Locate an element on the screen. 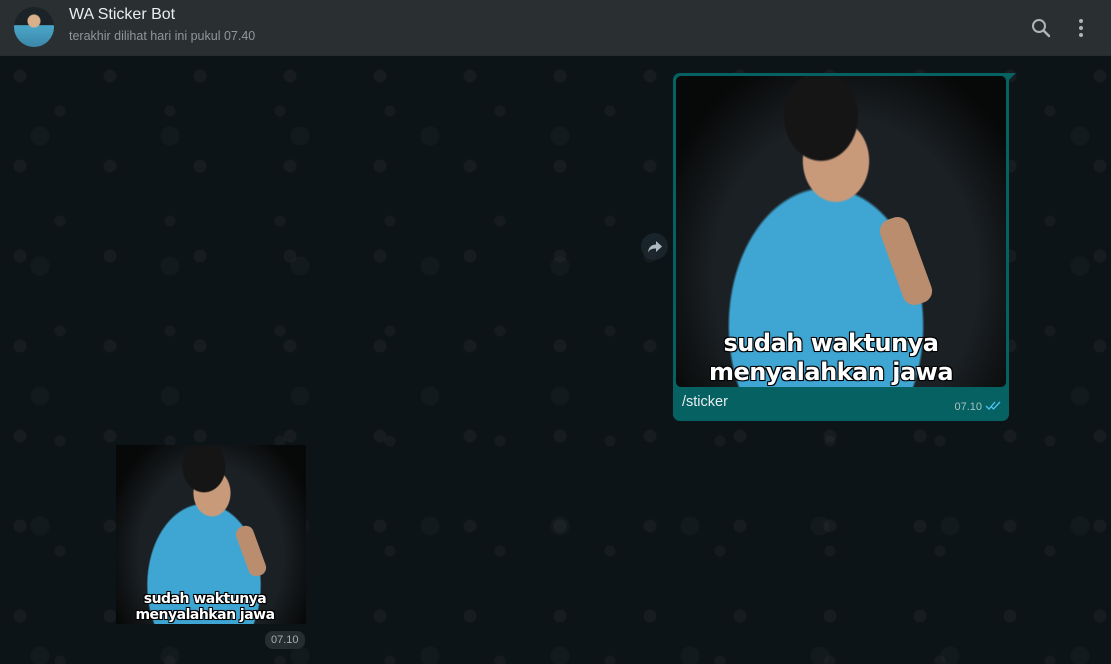  contact-name: WA Sticker Bot is located at coordinates (122, 15).